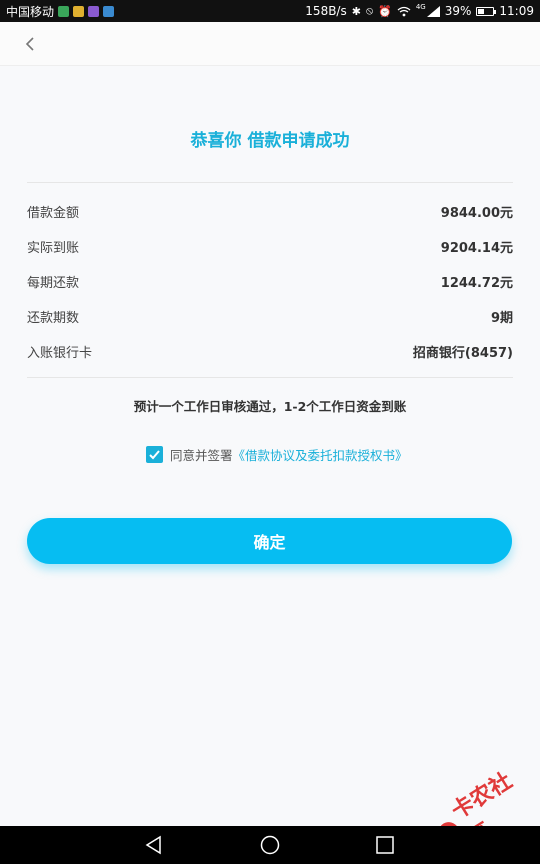  Describe the element at coordinates (154, 845) in the screenshot. I see `nav-back-icon` at that location.